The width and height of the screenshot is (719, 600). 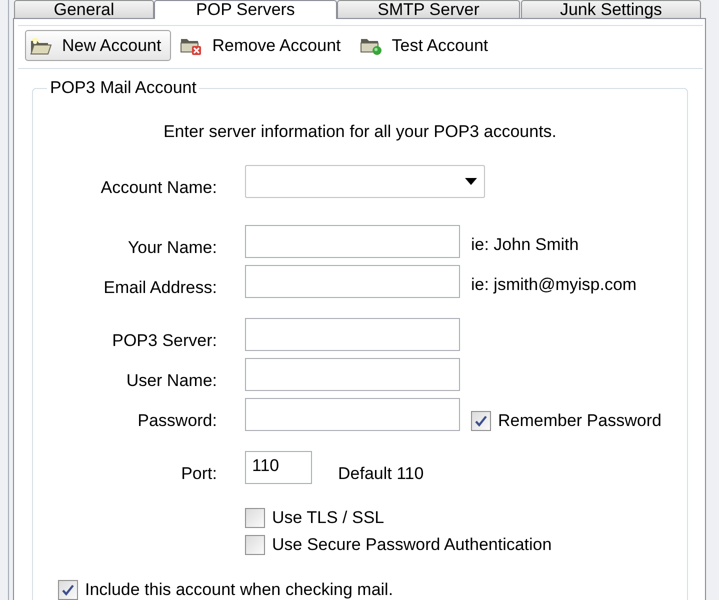 What do you see at coordinates (611, 9) in the screenshot?
I see `tab: Junk Settings` at bounding box center [611, 9].